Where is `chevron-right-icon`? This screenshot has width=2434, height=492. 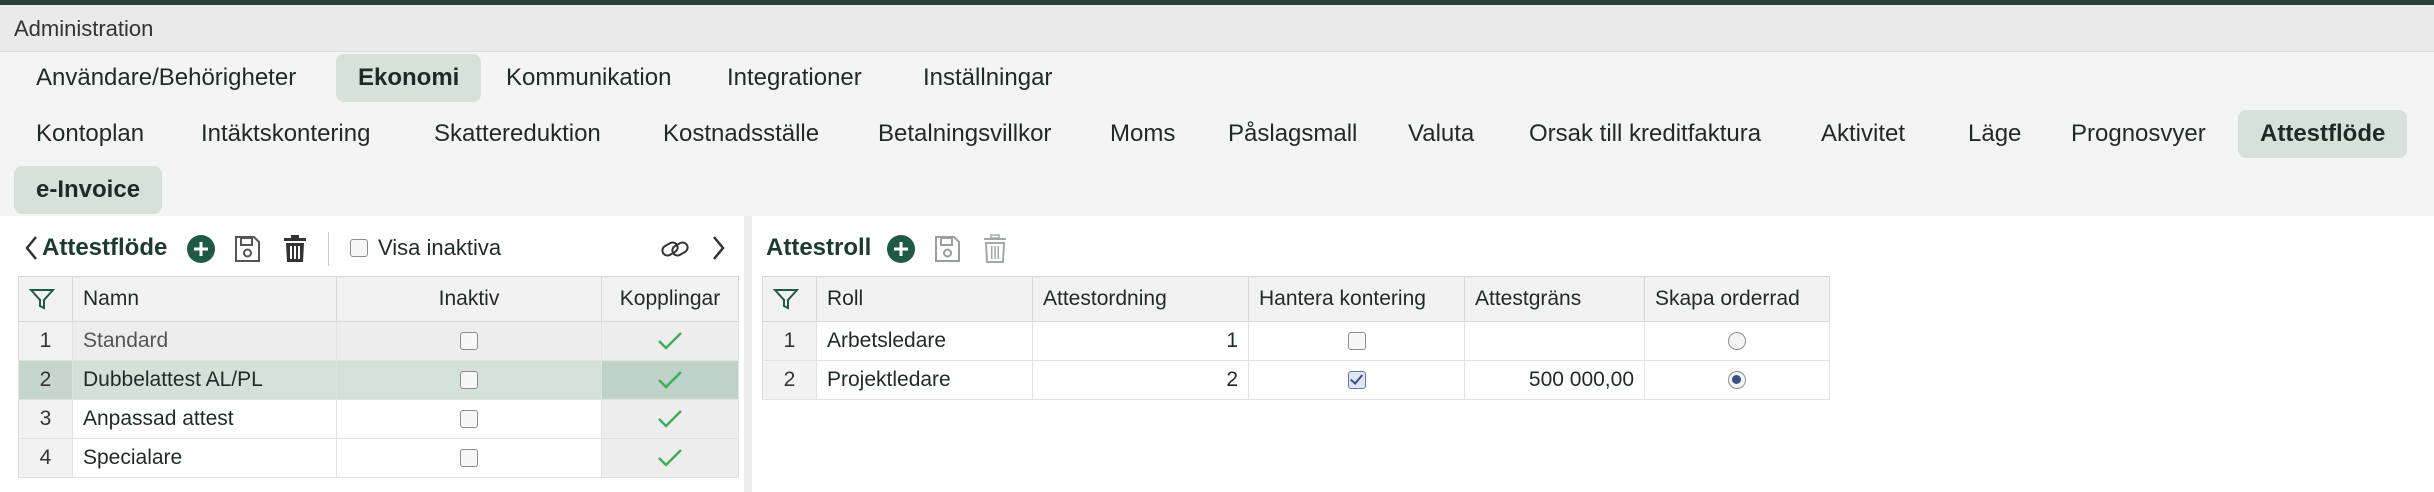 chevron-right-icon is located at coordinates (719, 248).